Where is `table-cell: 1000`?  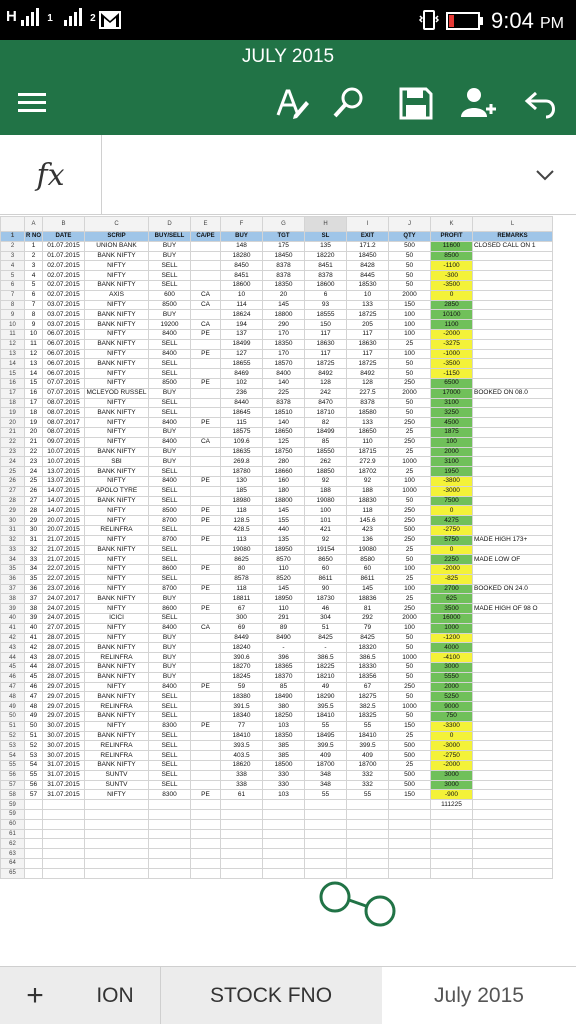 table-cell: 1000 is located at coordinates (409, 658).